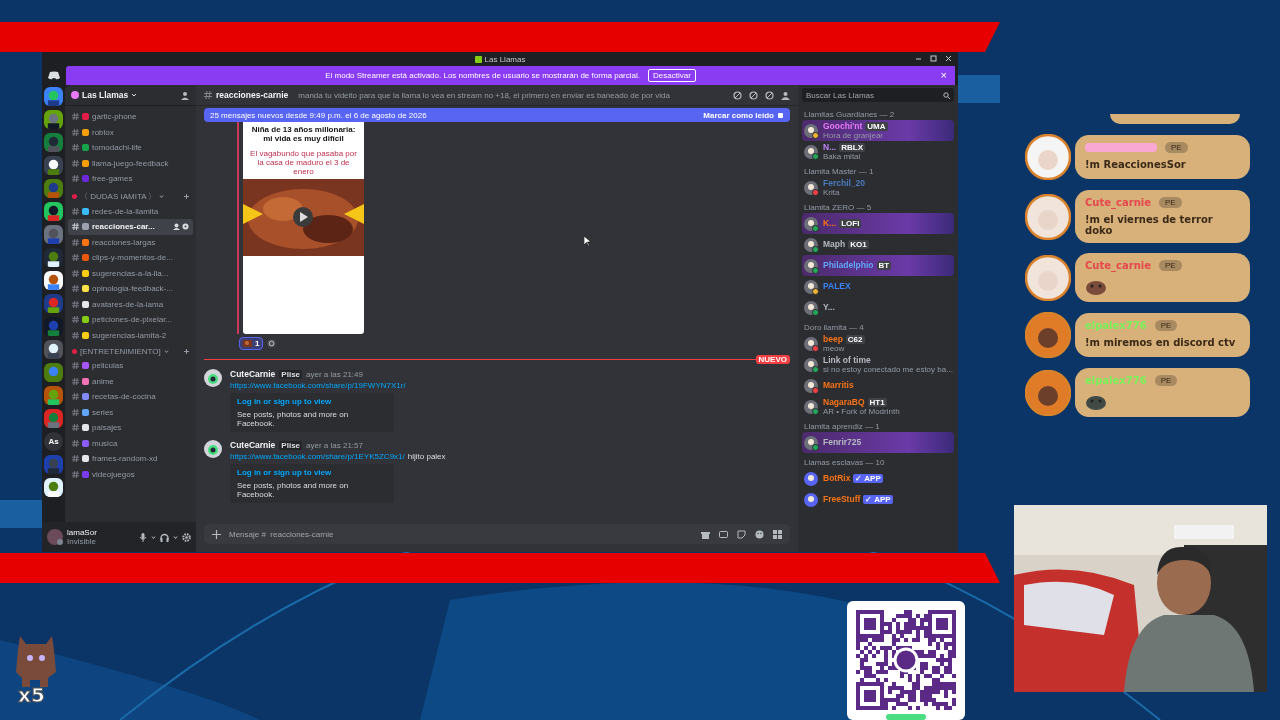  What do you see at coordinates (130, 211) in the screenshot?
I see `channel-item: redes-de-la-llamita` at bounding box center [130, 211].